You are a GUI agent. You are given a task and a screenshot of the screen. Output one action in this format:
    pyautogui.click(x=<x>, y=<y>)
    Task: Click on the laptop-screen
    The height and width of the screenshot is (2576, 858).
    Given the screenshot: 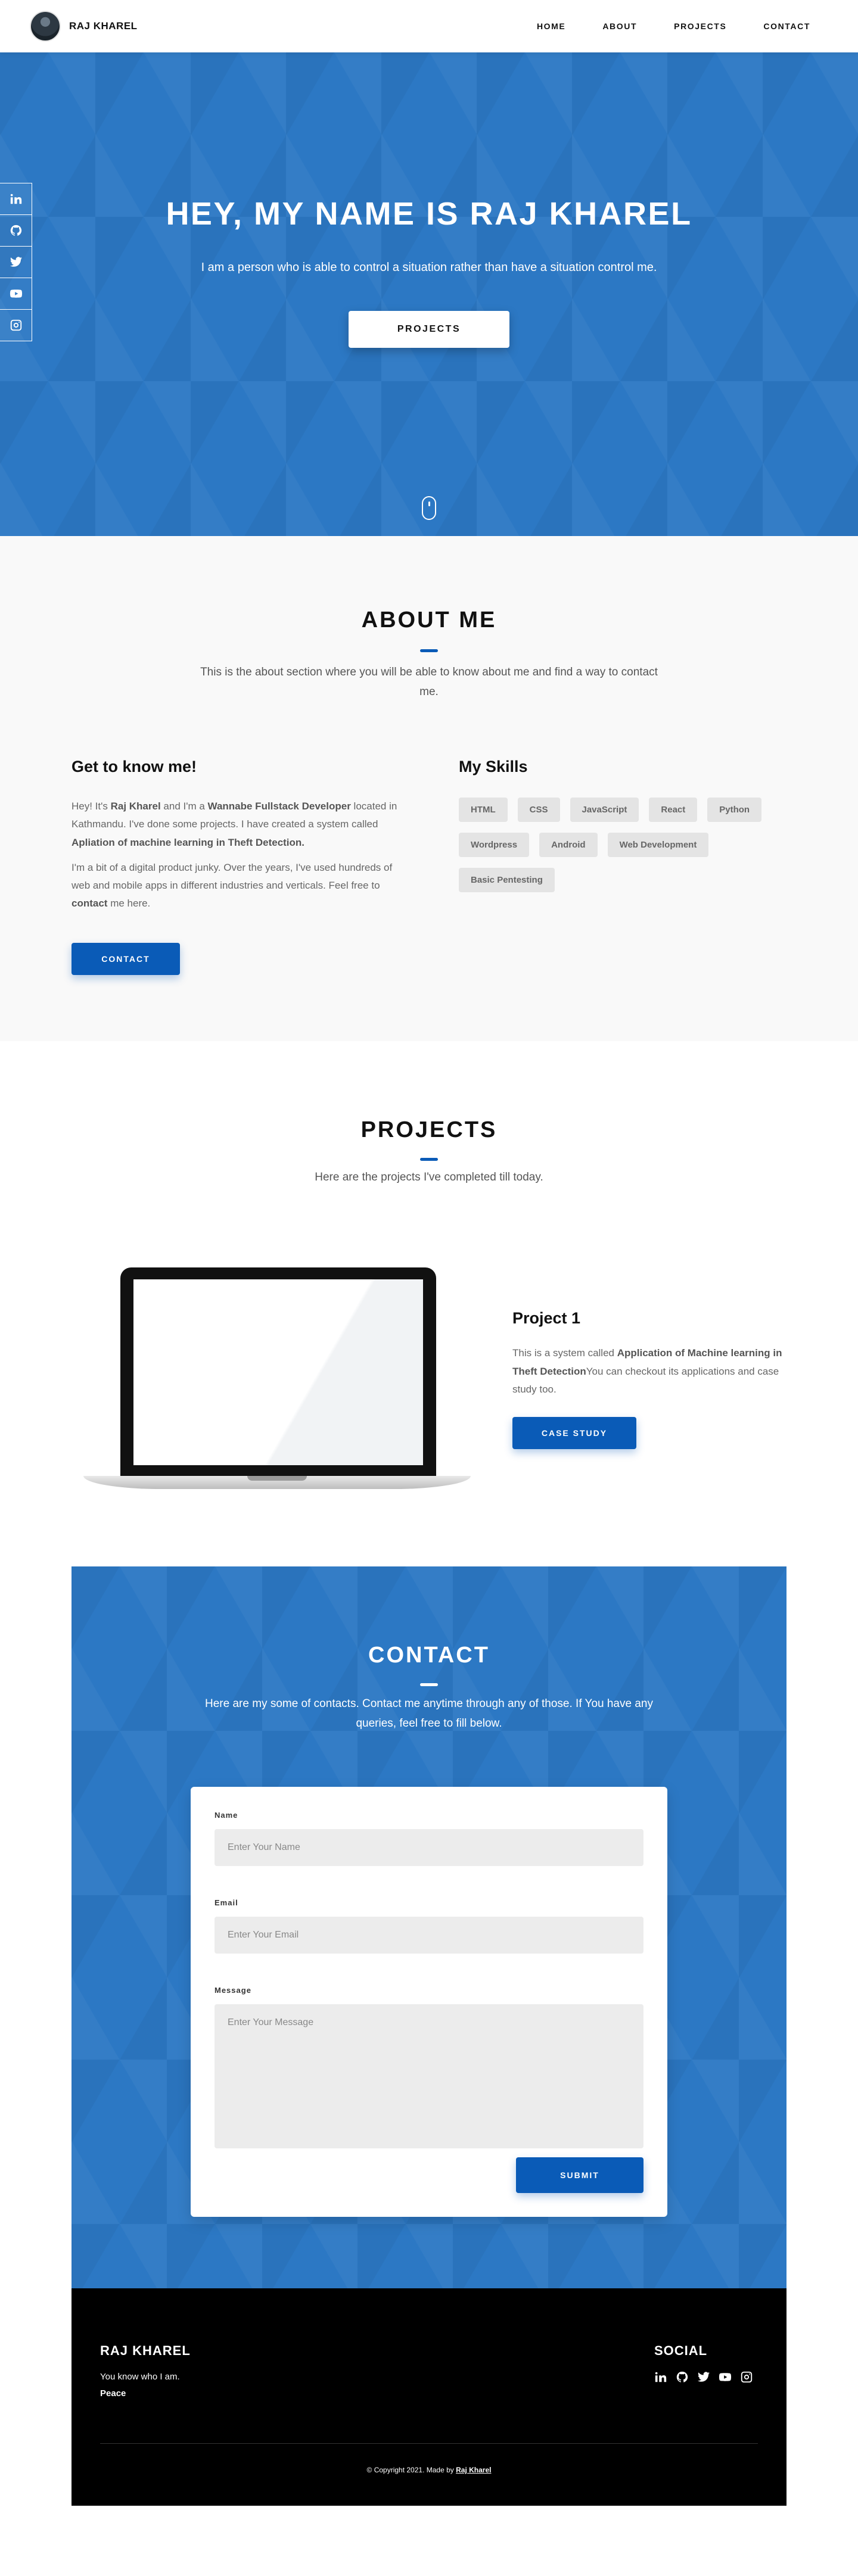 What is the action you would take?
    pyautogui.click(x=278, y=1371)
    